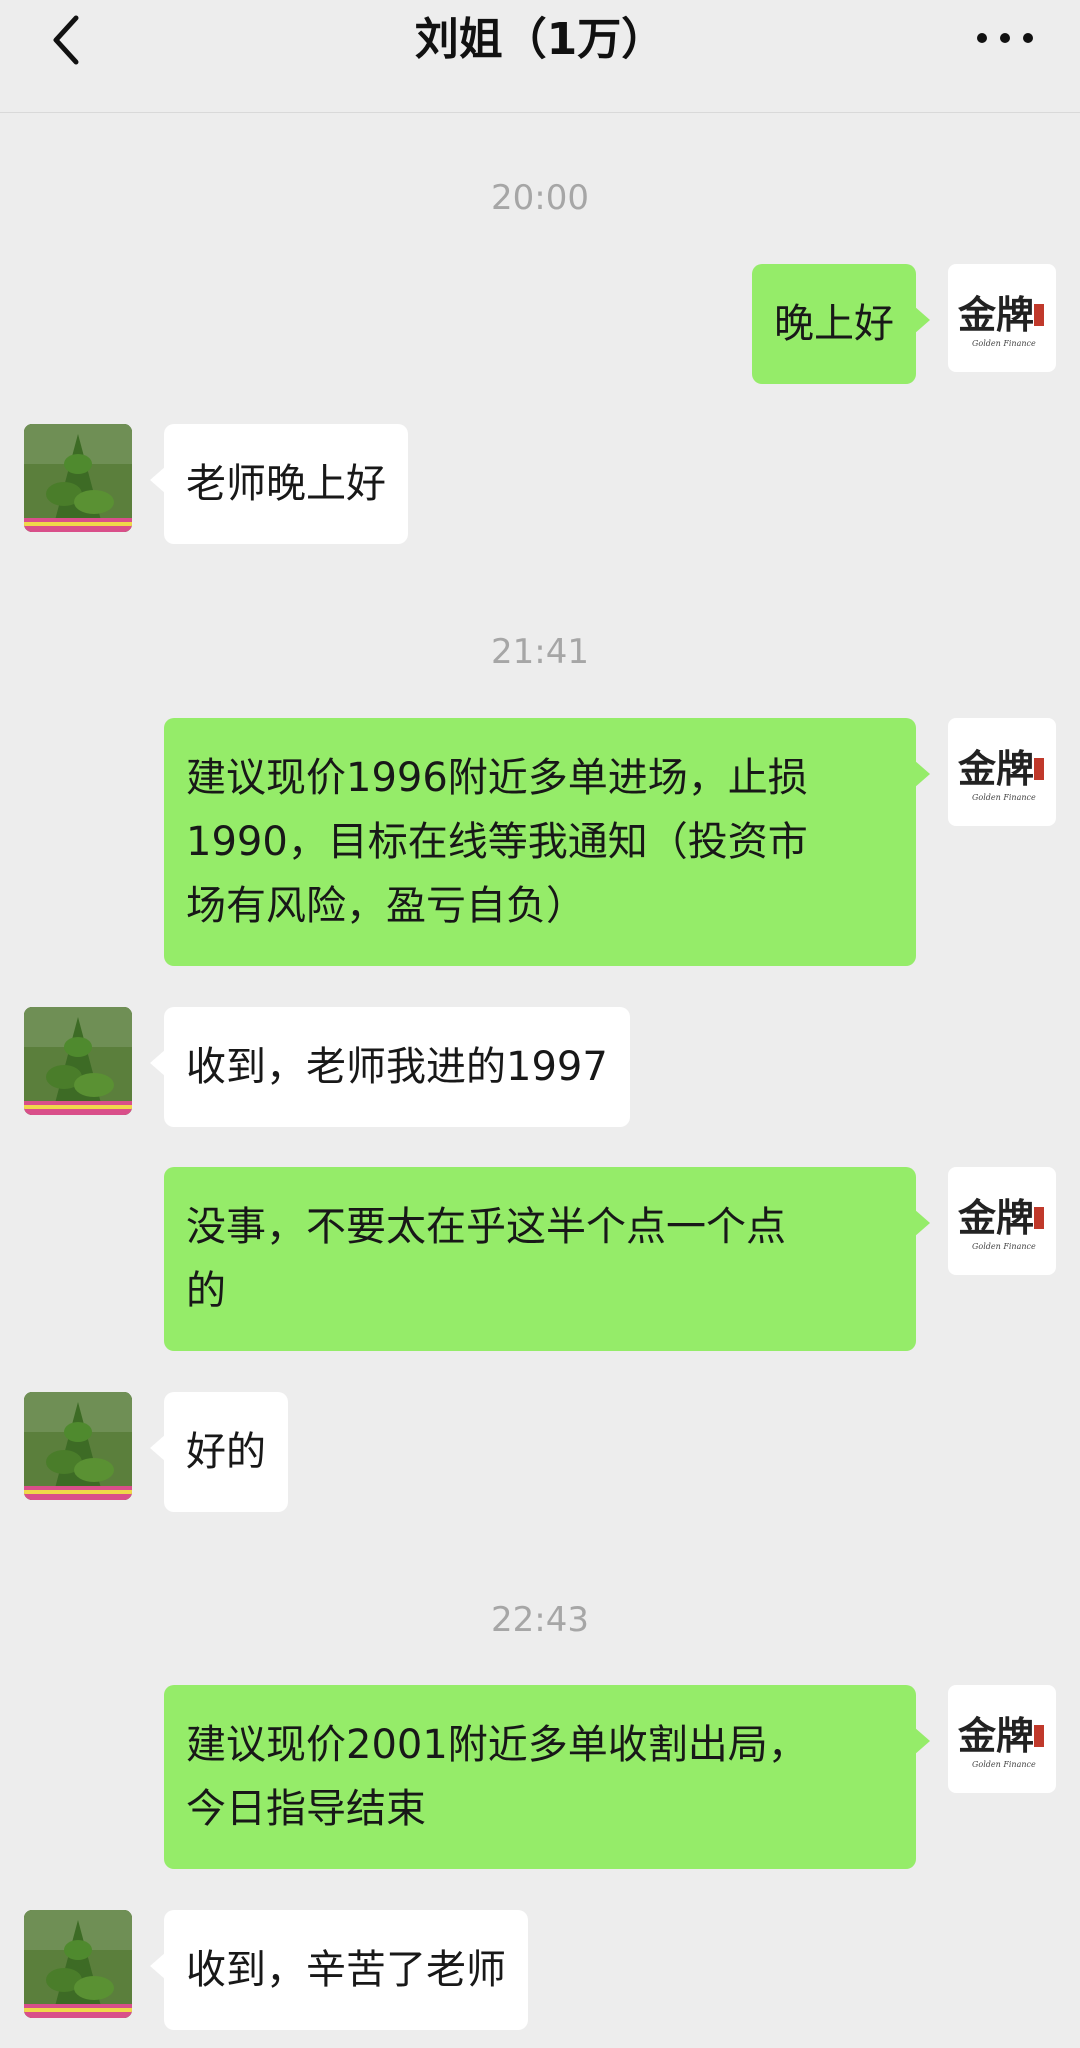  I want to click on more-dots-icon, so click(1005, 38).